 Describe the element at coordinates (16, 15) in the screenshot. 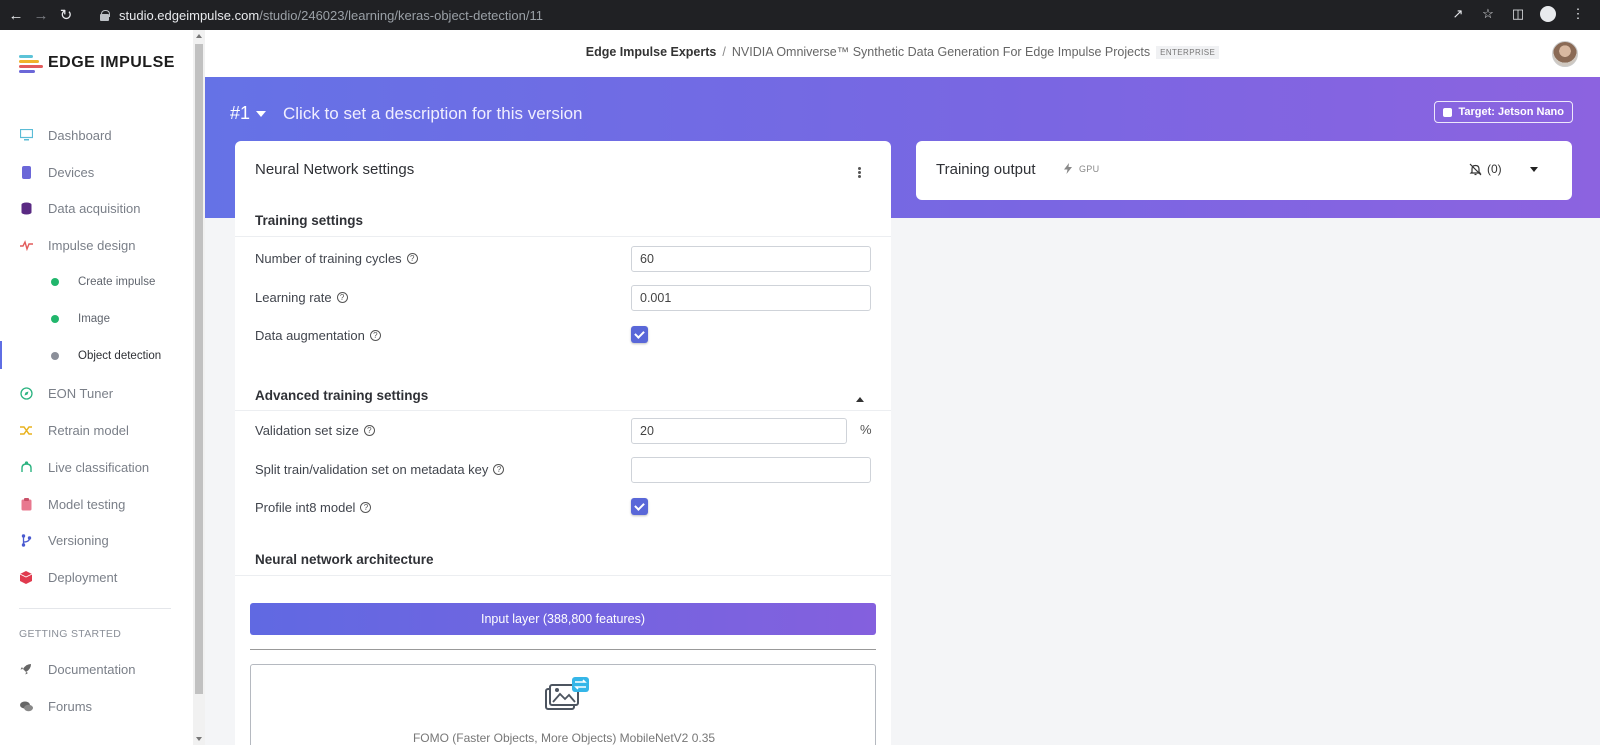

I see `back-arrow-icon: ←` at that location.